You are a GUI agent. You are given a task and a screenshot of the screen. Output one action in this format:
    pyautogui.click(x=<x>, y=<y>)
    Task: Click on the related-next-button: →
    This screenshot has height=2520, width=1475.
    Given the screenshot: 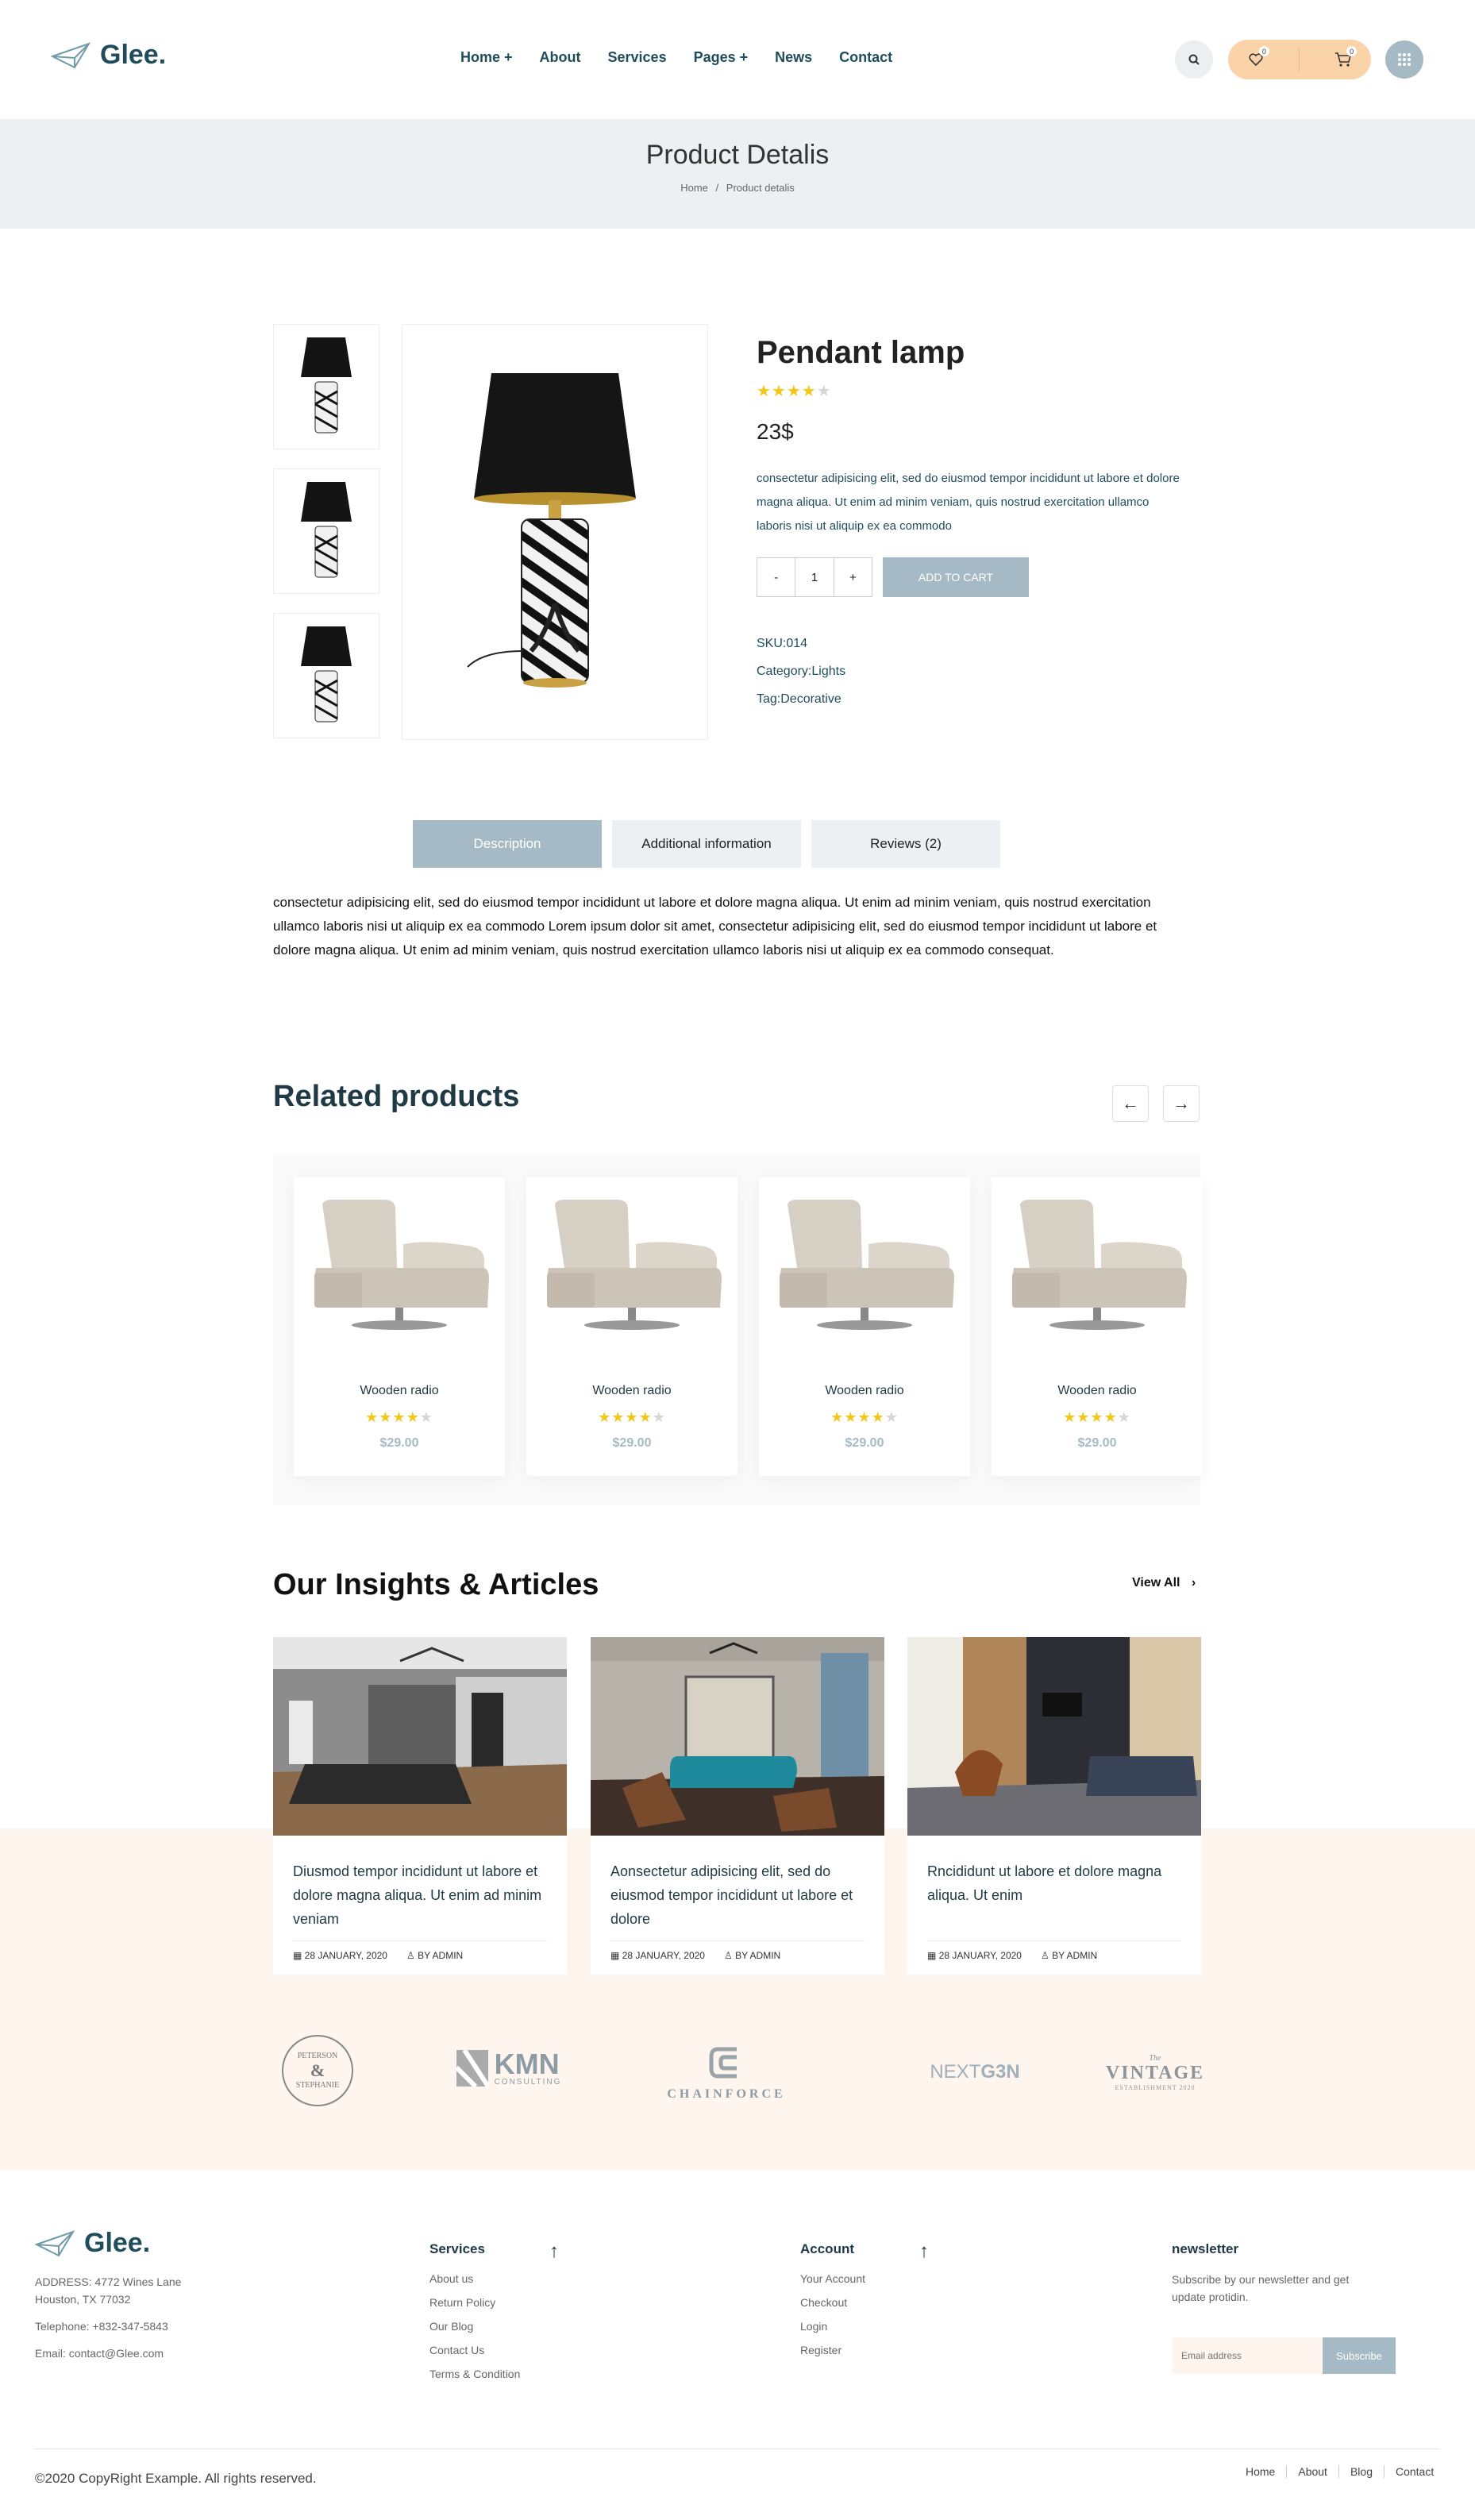 What is the action you would take?
    pyautogui.click(x=1181, y=1103)
    